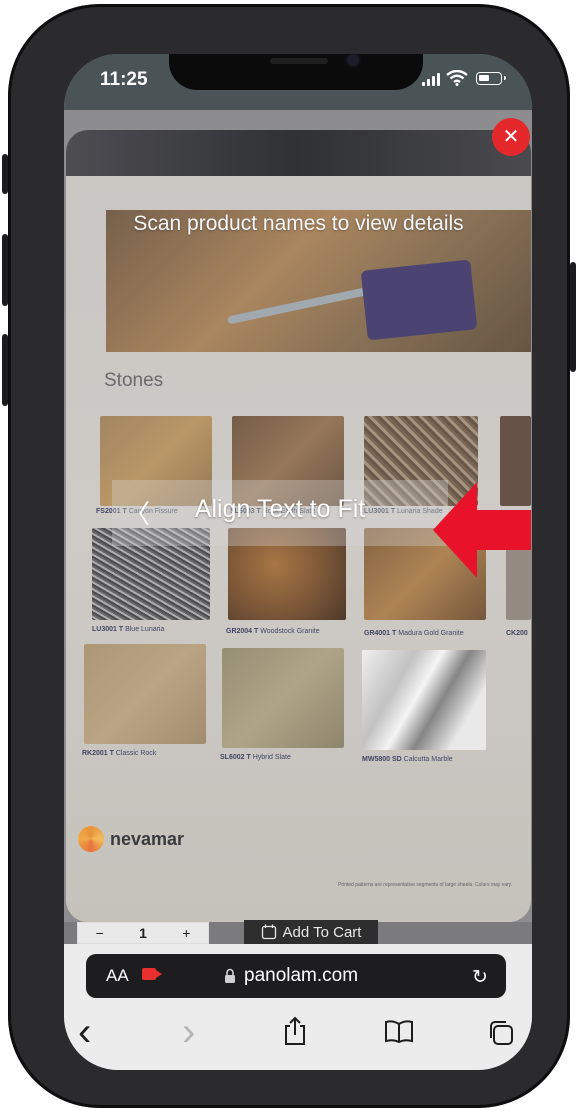 This screenshot has height=1116, width=583. I want to click on status-time: 11:25, so click(124, 79).